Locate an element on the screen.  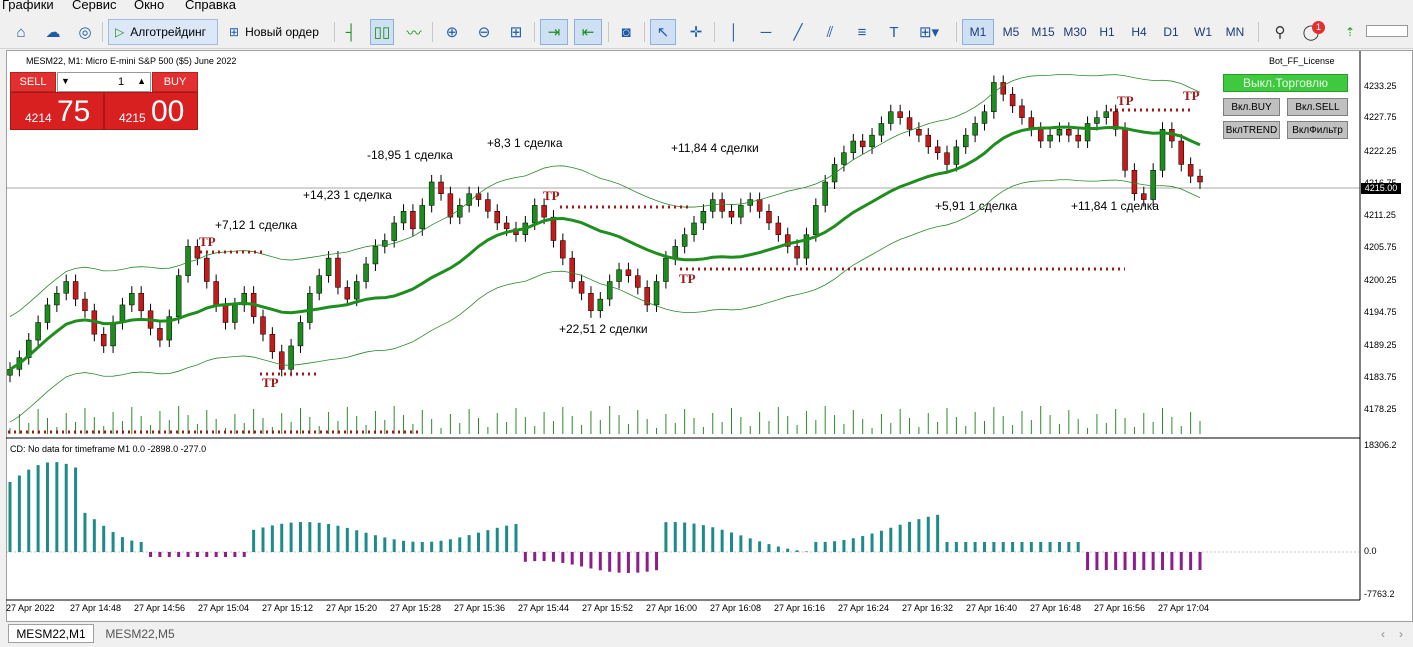
buy-button: BUY is located at coordinates (175, 82).